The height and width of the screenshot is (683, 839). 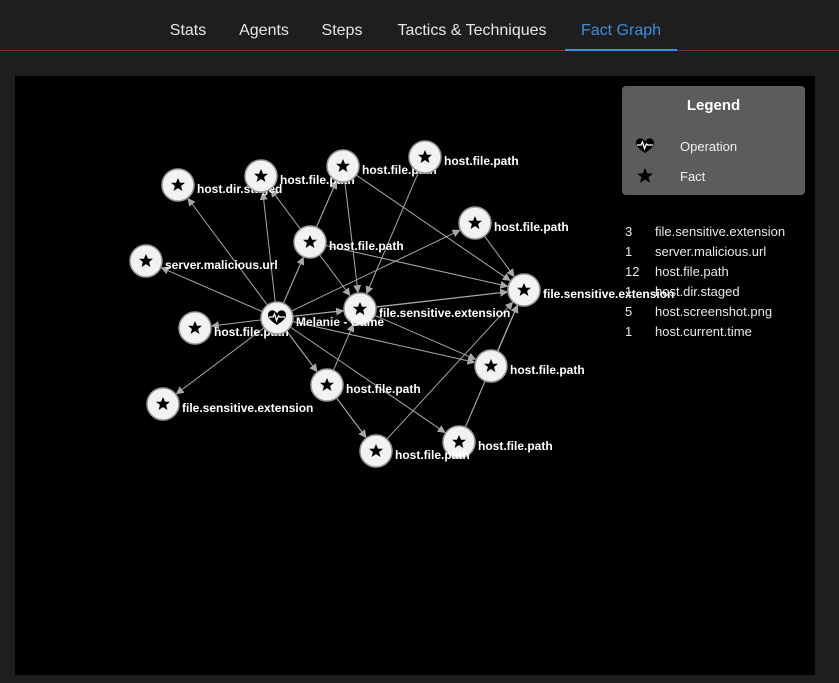 What do you see at coordinates (472, 25) in the screenshot?
I see `tab-tactics-techniques: Tactics & Techniques` at bounding box center [472, 25].